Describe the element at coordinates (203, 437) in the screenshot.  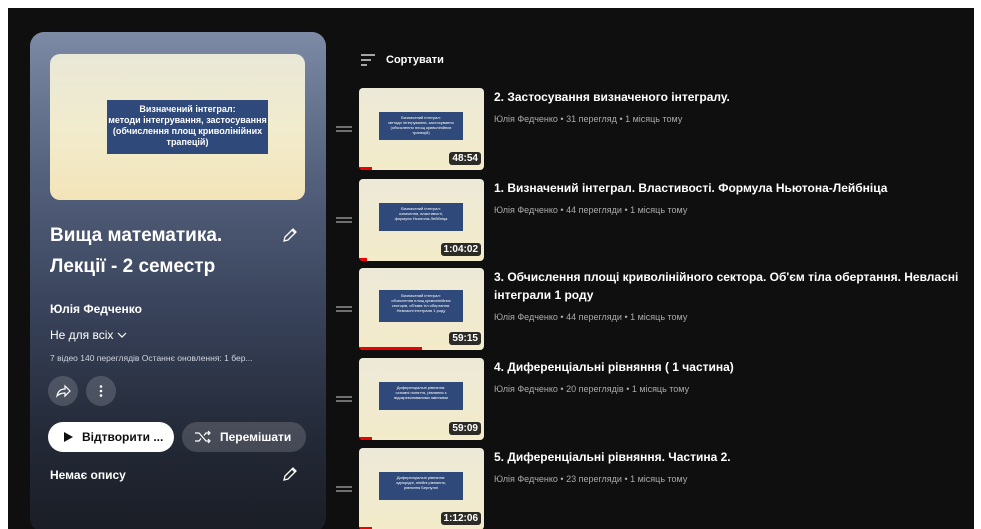
I see `shuffle-icon` at that location.